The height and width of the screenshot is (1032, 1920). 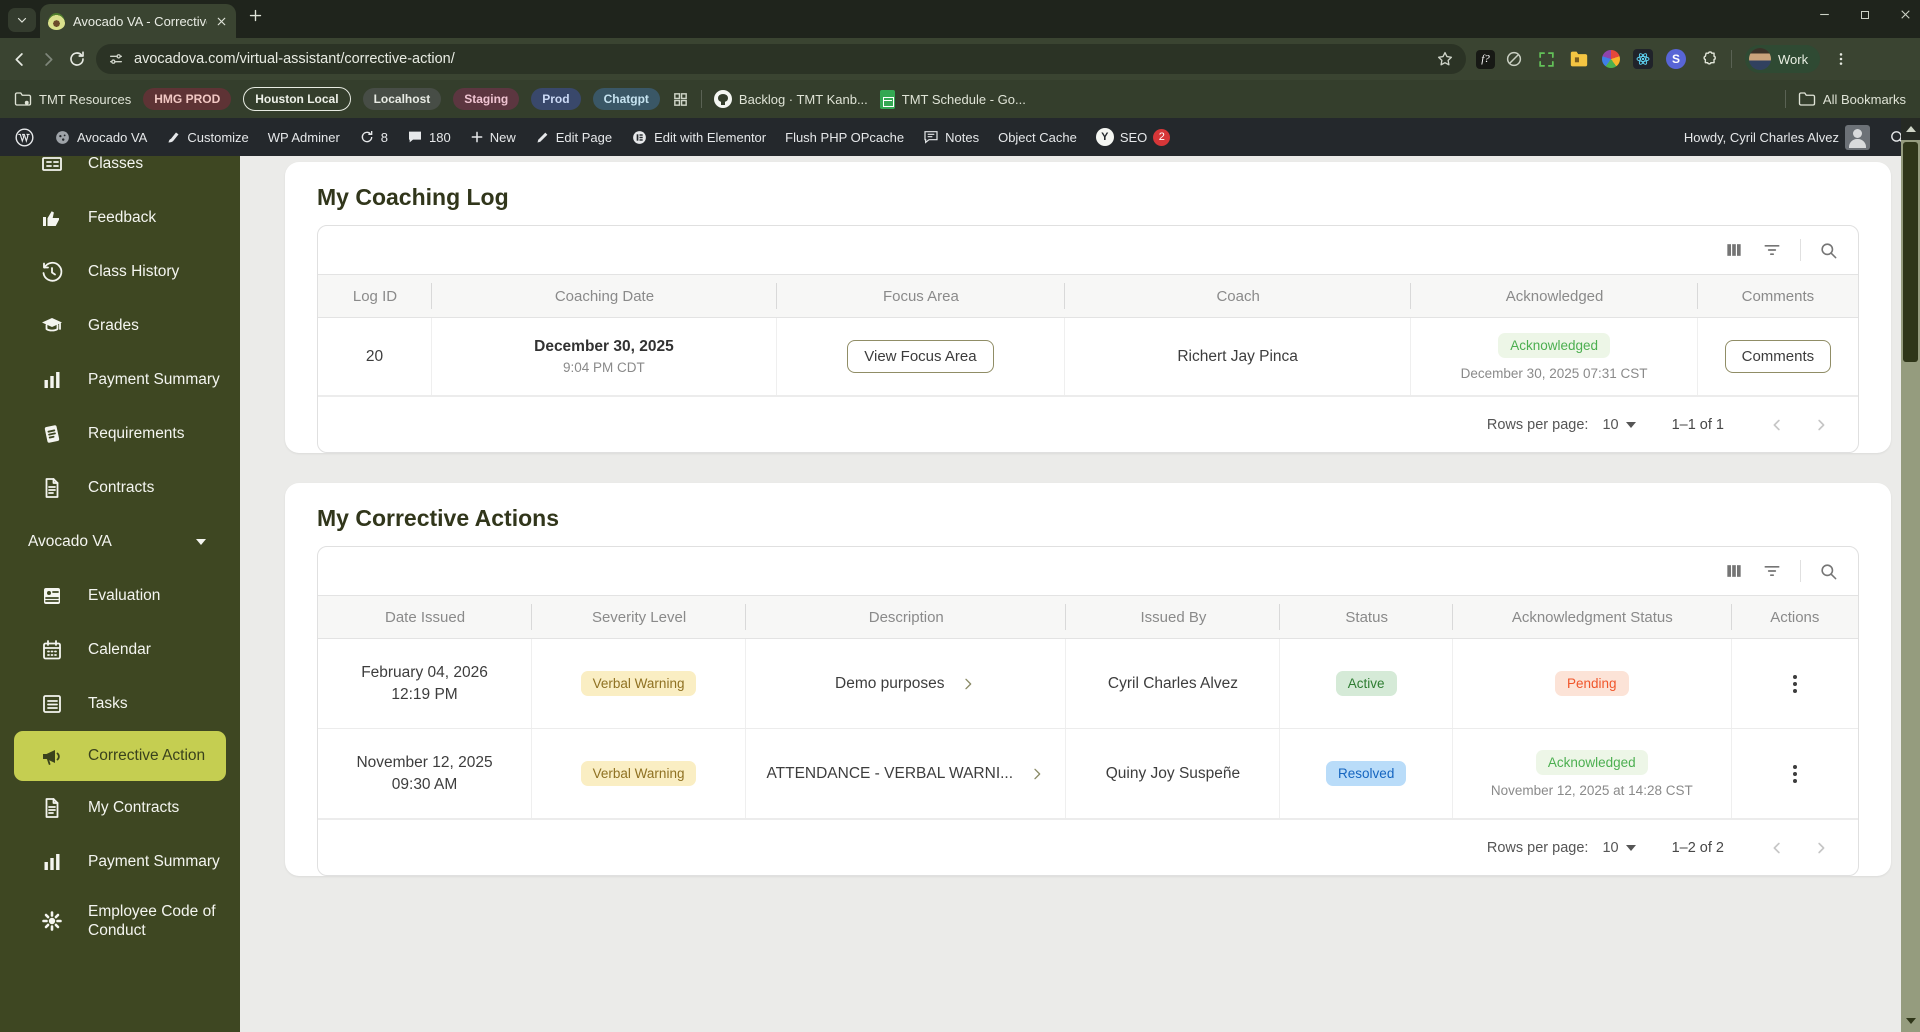 I want to click on s-extension-icon: S, so click(x=1676, y=59).